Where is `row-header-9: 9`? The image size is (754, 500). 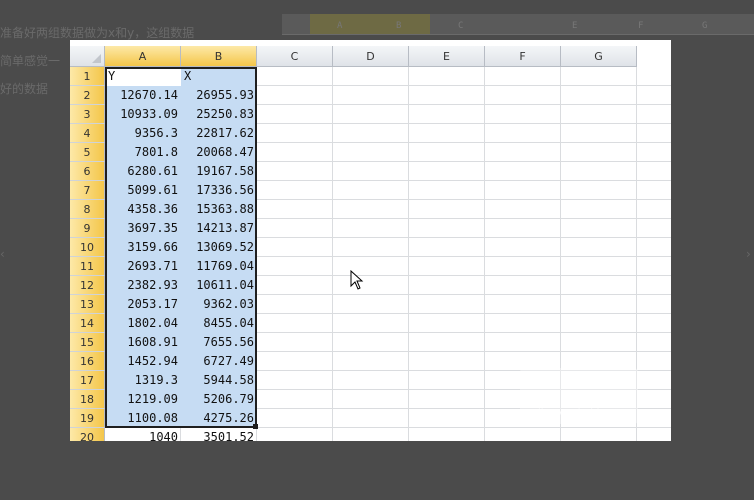 row-header-9: 9 is located at coordinates (87, 228).